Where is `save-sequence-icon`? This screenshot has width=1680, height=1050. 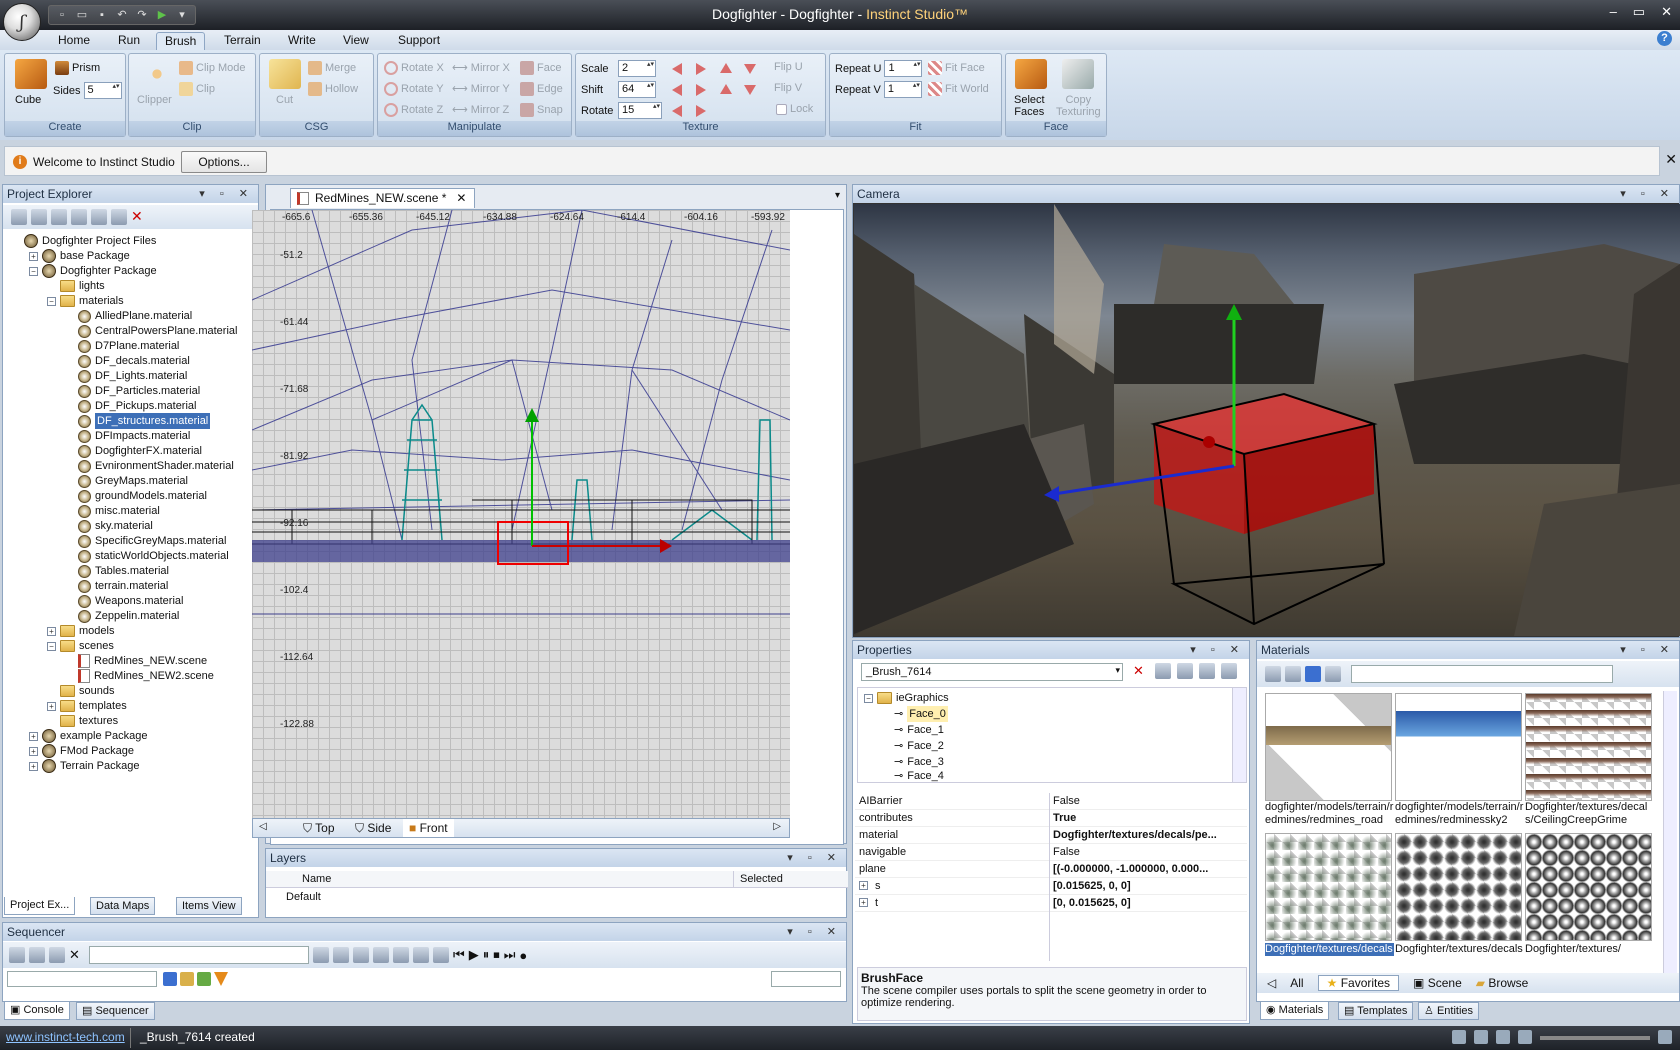
save-sequence-icon is located at coordinates (57, 955).